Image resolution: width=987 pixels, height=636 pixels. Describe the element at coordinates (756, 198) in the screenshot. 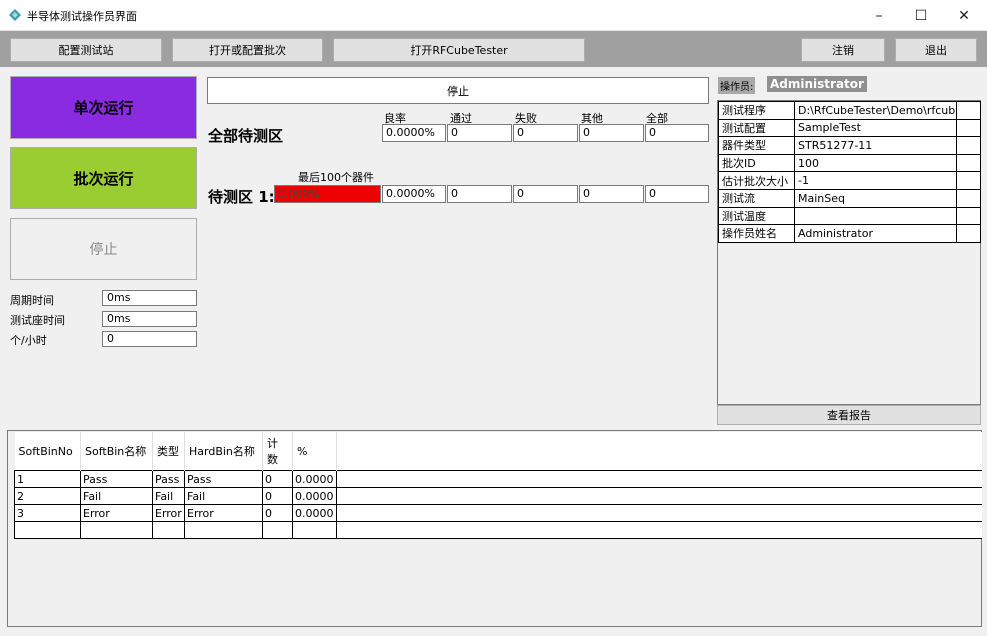

I see `info-key: 测试流` at that location.